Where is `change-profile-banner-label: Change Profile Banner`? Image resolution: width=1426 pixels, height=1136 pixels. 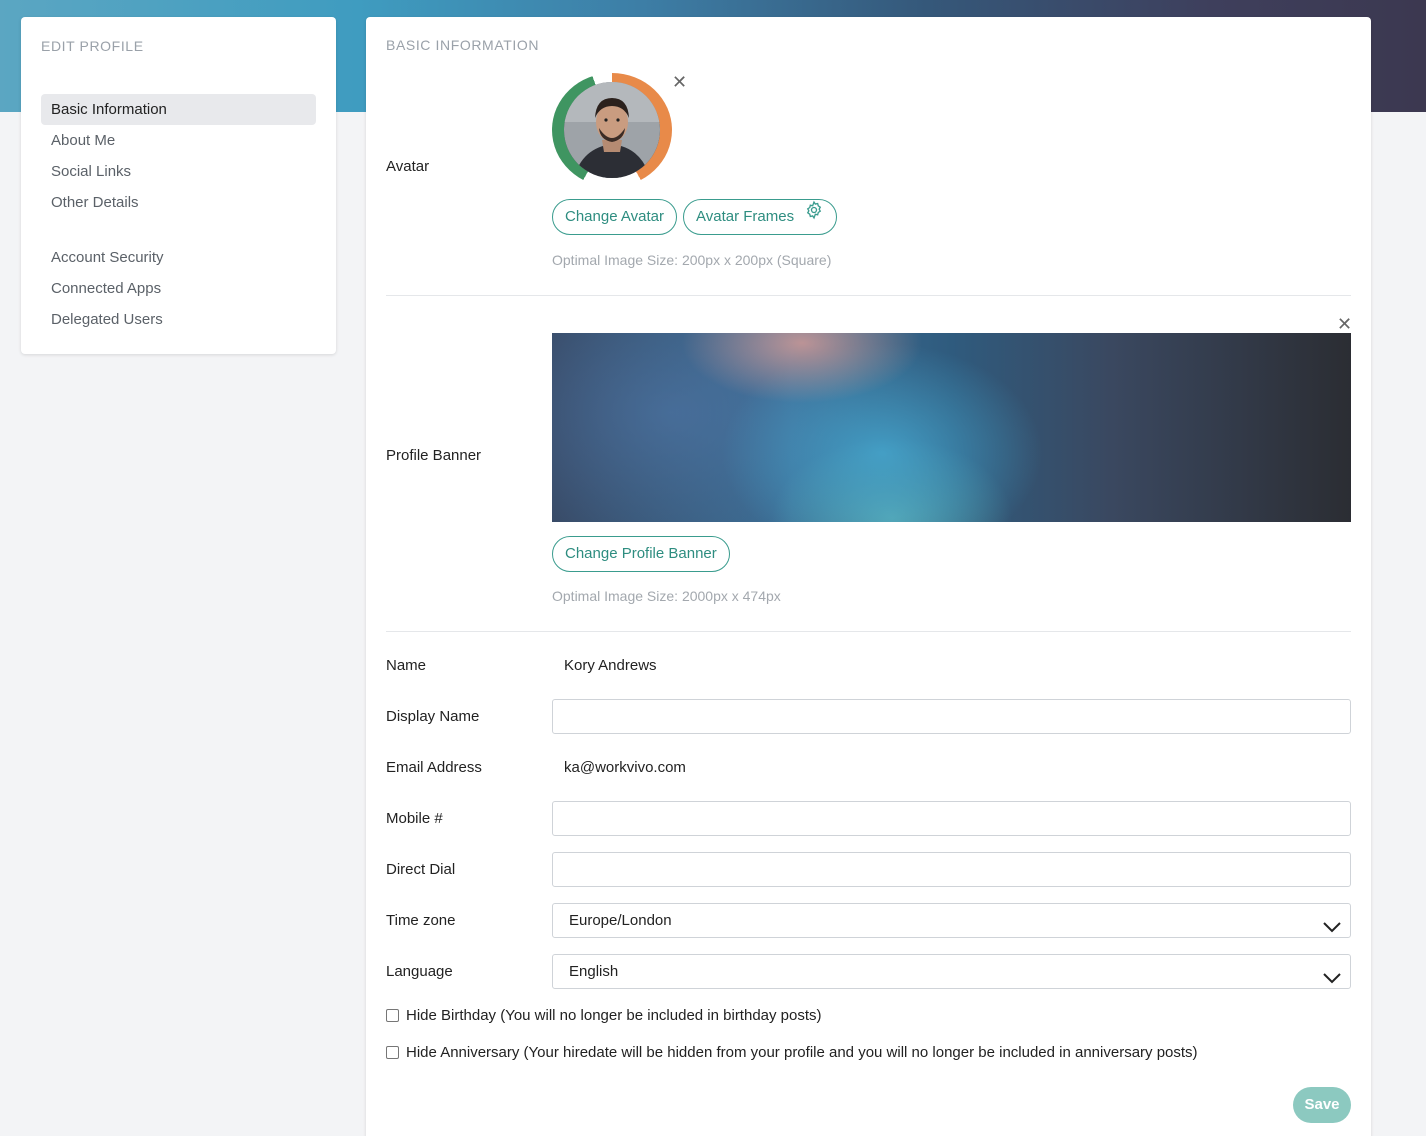 change-profile-banner-label: Change Profile Banner is located at coordinates (641, 553).